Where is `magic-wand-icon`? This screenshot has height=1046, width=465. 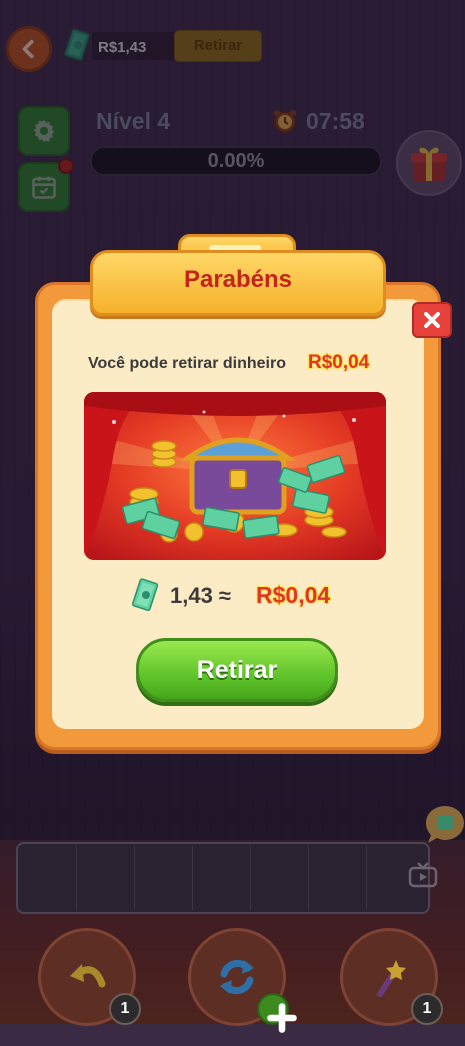
magic-wand-icon is located at coordinates (391, 978).